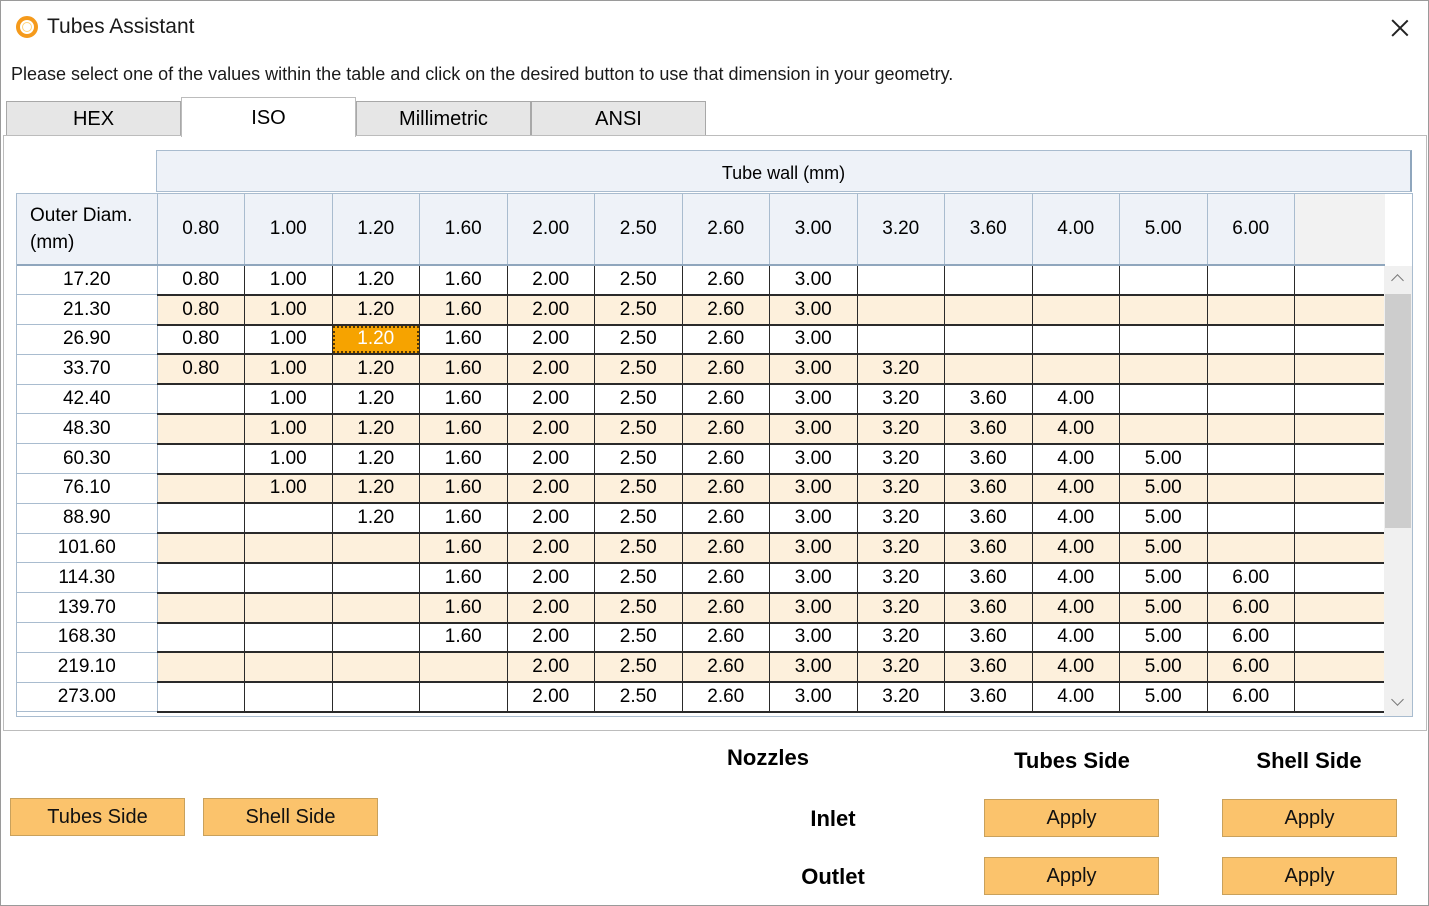 This screenshot has width=1429, height=906. I want to click on scroll-thumb, so click(1398, 411).